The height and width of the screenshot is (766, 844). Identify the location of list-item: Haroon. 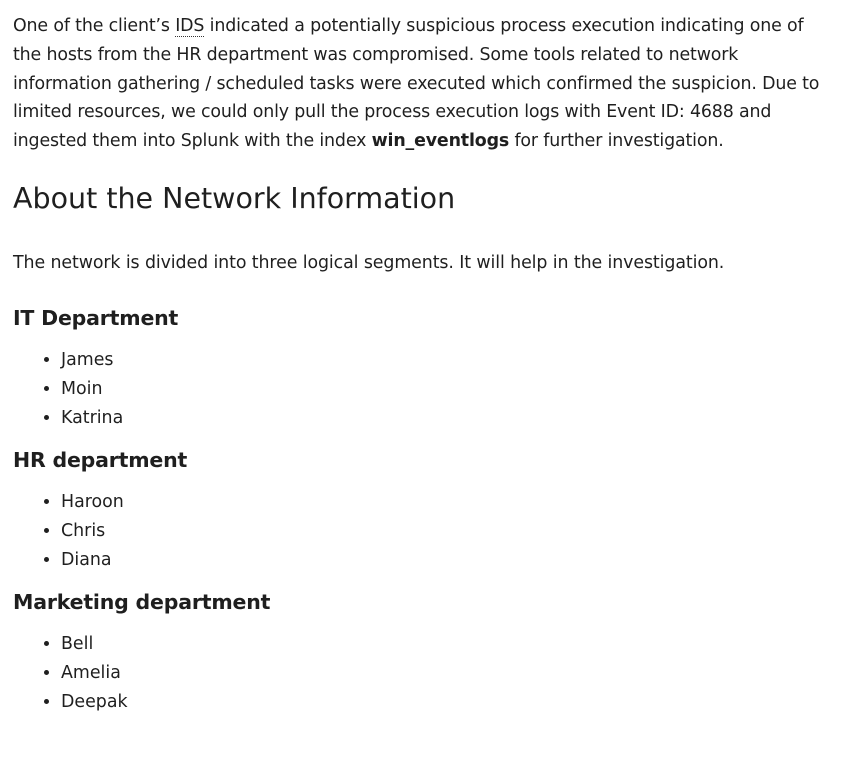
(446, 502).